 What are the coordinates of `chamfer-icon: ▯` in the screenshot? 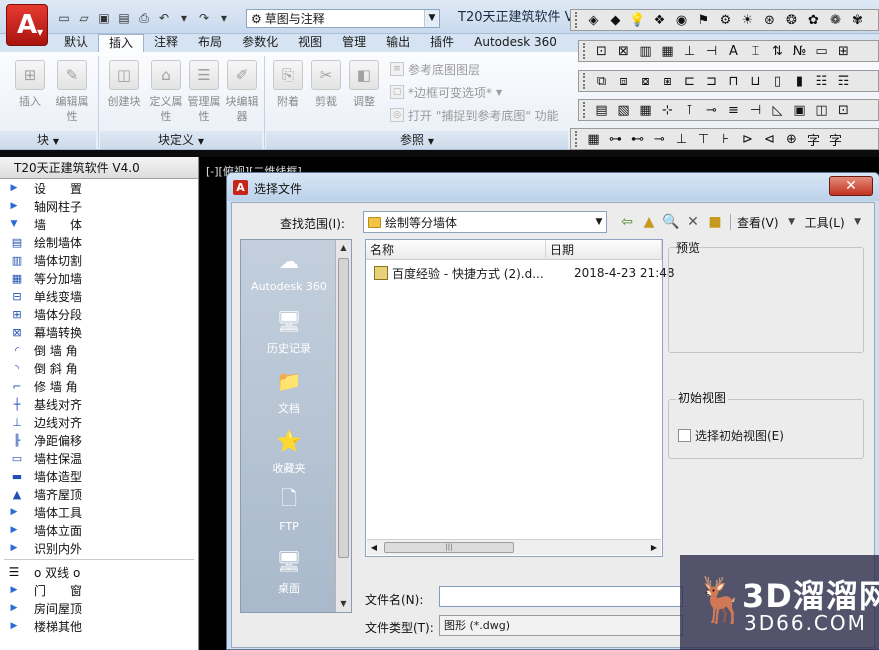 It's located at (777, 81).